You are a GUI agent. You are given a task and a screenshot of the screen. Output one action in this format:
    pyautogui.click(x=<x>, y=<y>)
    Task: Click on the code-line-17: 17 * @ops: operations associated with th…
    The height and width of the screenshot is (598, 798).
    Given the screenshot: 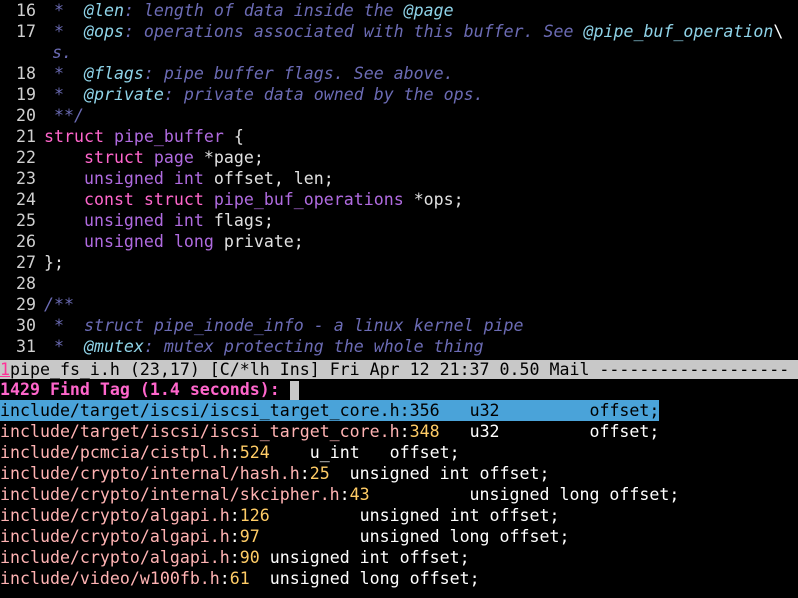 What is the action you would take?
    pyautogui.click(x=399, y=31)
    